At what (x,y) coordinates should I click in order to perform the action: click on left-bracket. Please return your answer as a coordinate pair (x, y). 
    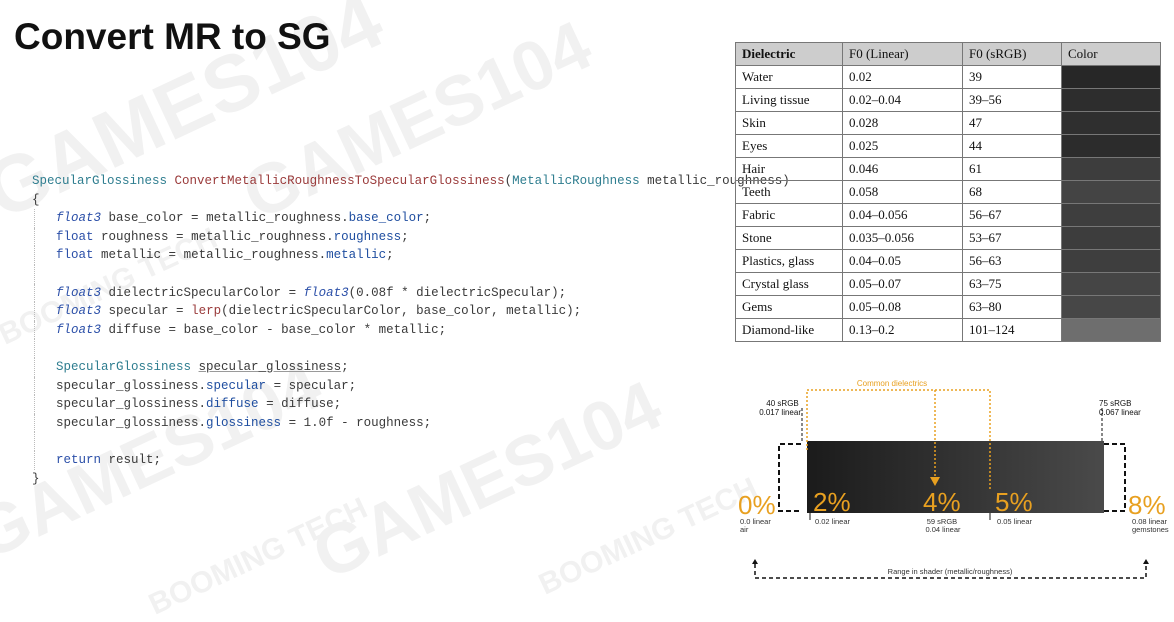
    Looking at the image, I should click on (789, 477).